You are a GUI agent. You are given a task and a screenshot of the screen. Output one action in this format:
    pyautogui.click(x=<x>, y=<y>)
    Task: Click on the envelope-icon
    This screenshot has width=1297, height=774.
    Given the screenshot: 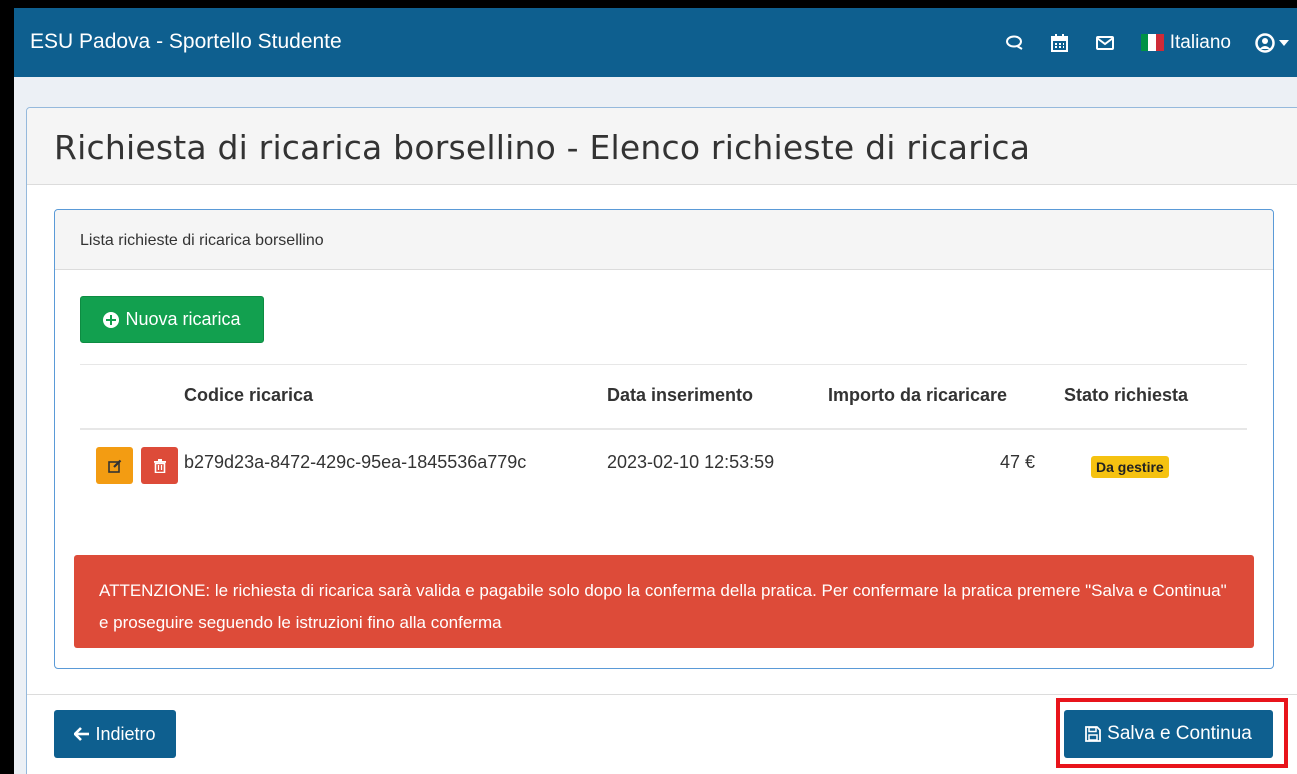 What is the action you would take?
    pyautogui.click(x=1104, y=43)
    